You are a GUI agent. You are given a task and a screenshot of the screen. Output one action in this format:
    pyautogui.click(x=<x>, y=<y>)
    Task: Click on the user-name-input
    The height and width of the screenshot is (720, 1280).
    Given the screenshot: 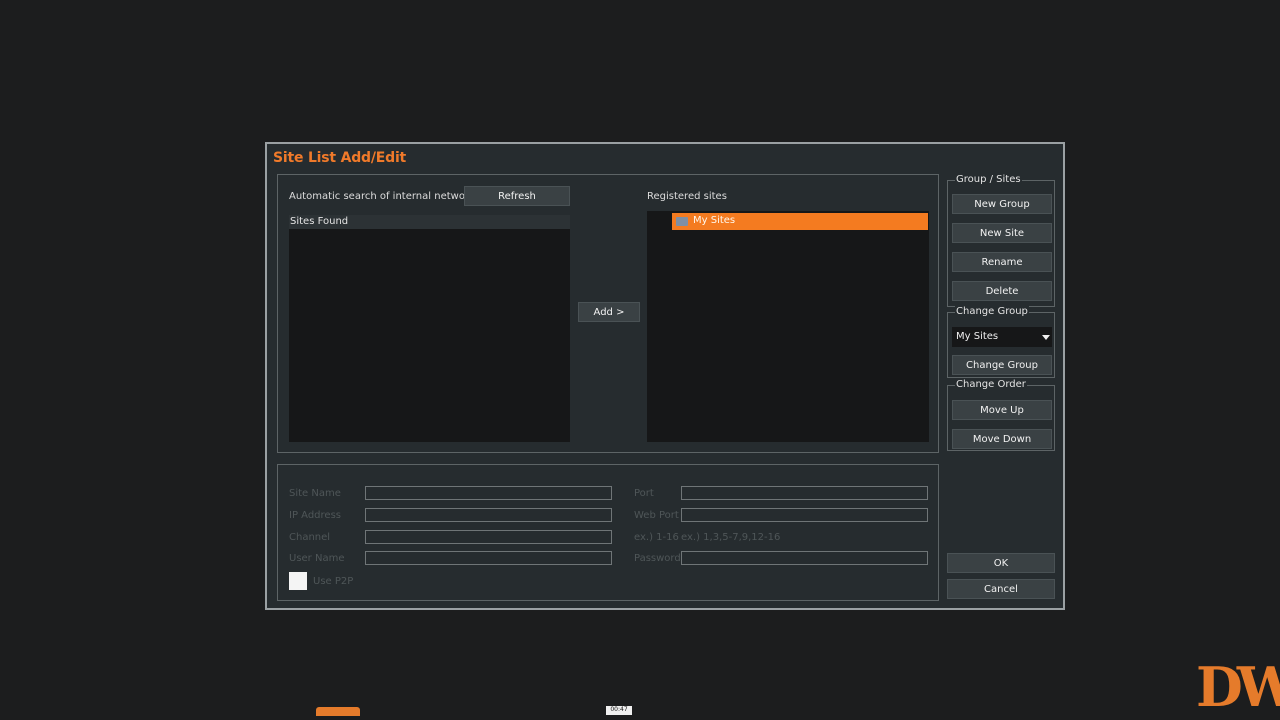 What is the action you would take?
    pyautogui.click(x=488, y=558)
    